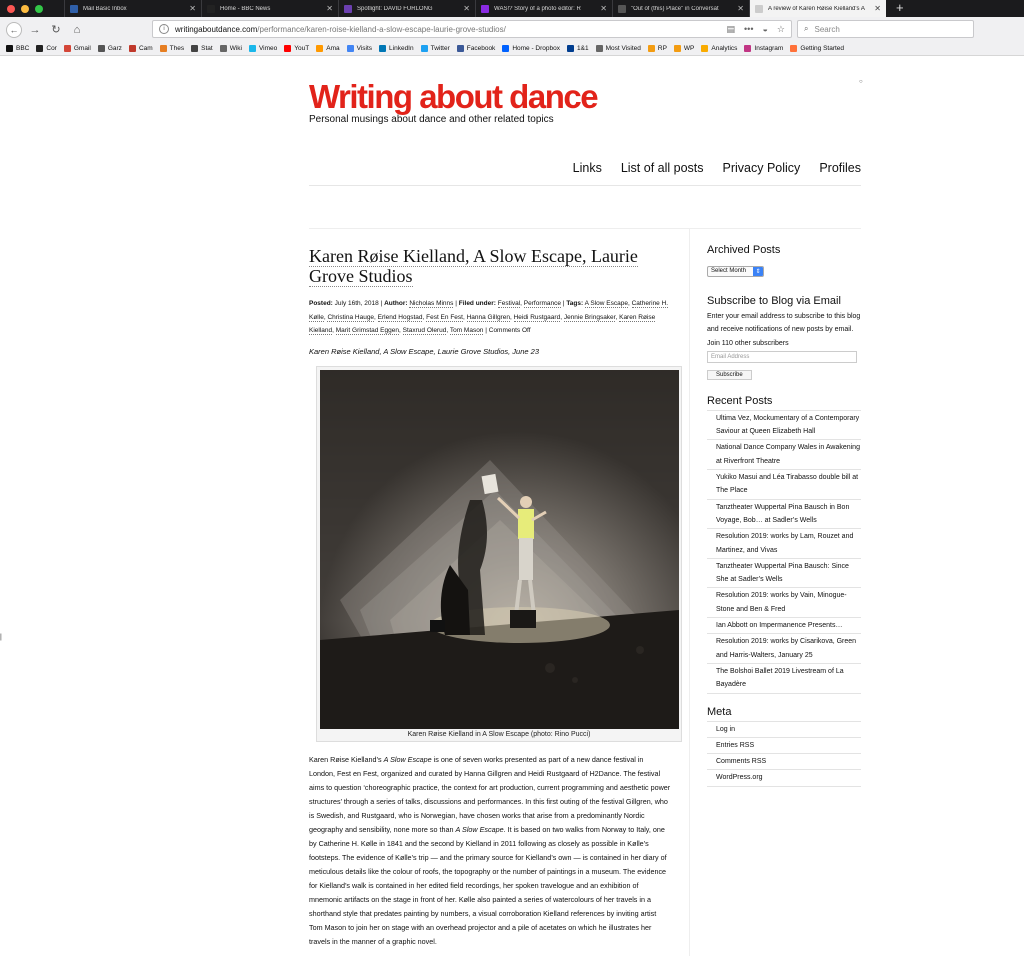 This screenshot has width=1024, height=956. What do you see at coordinates (454, 97) in the screenshot?
I see `site-title: Writing about dance` at bounding box center [454, 97].